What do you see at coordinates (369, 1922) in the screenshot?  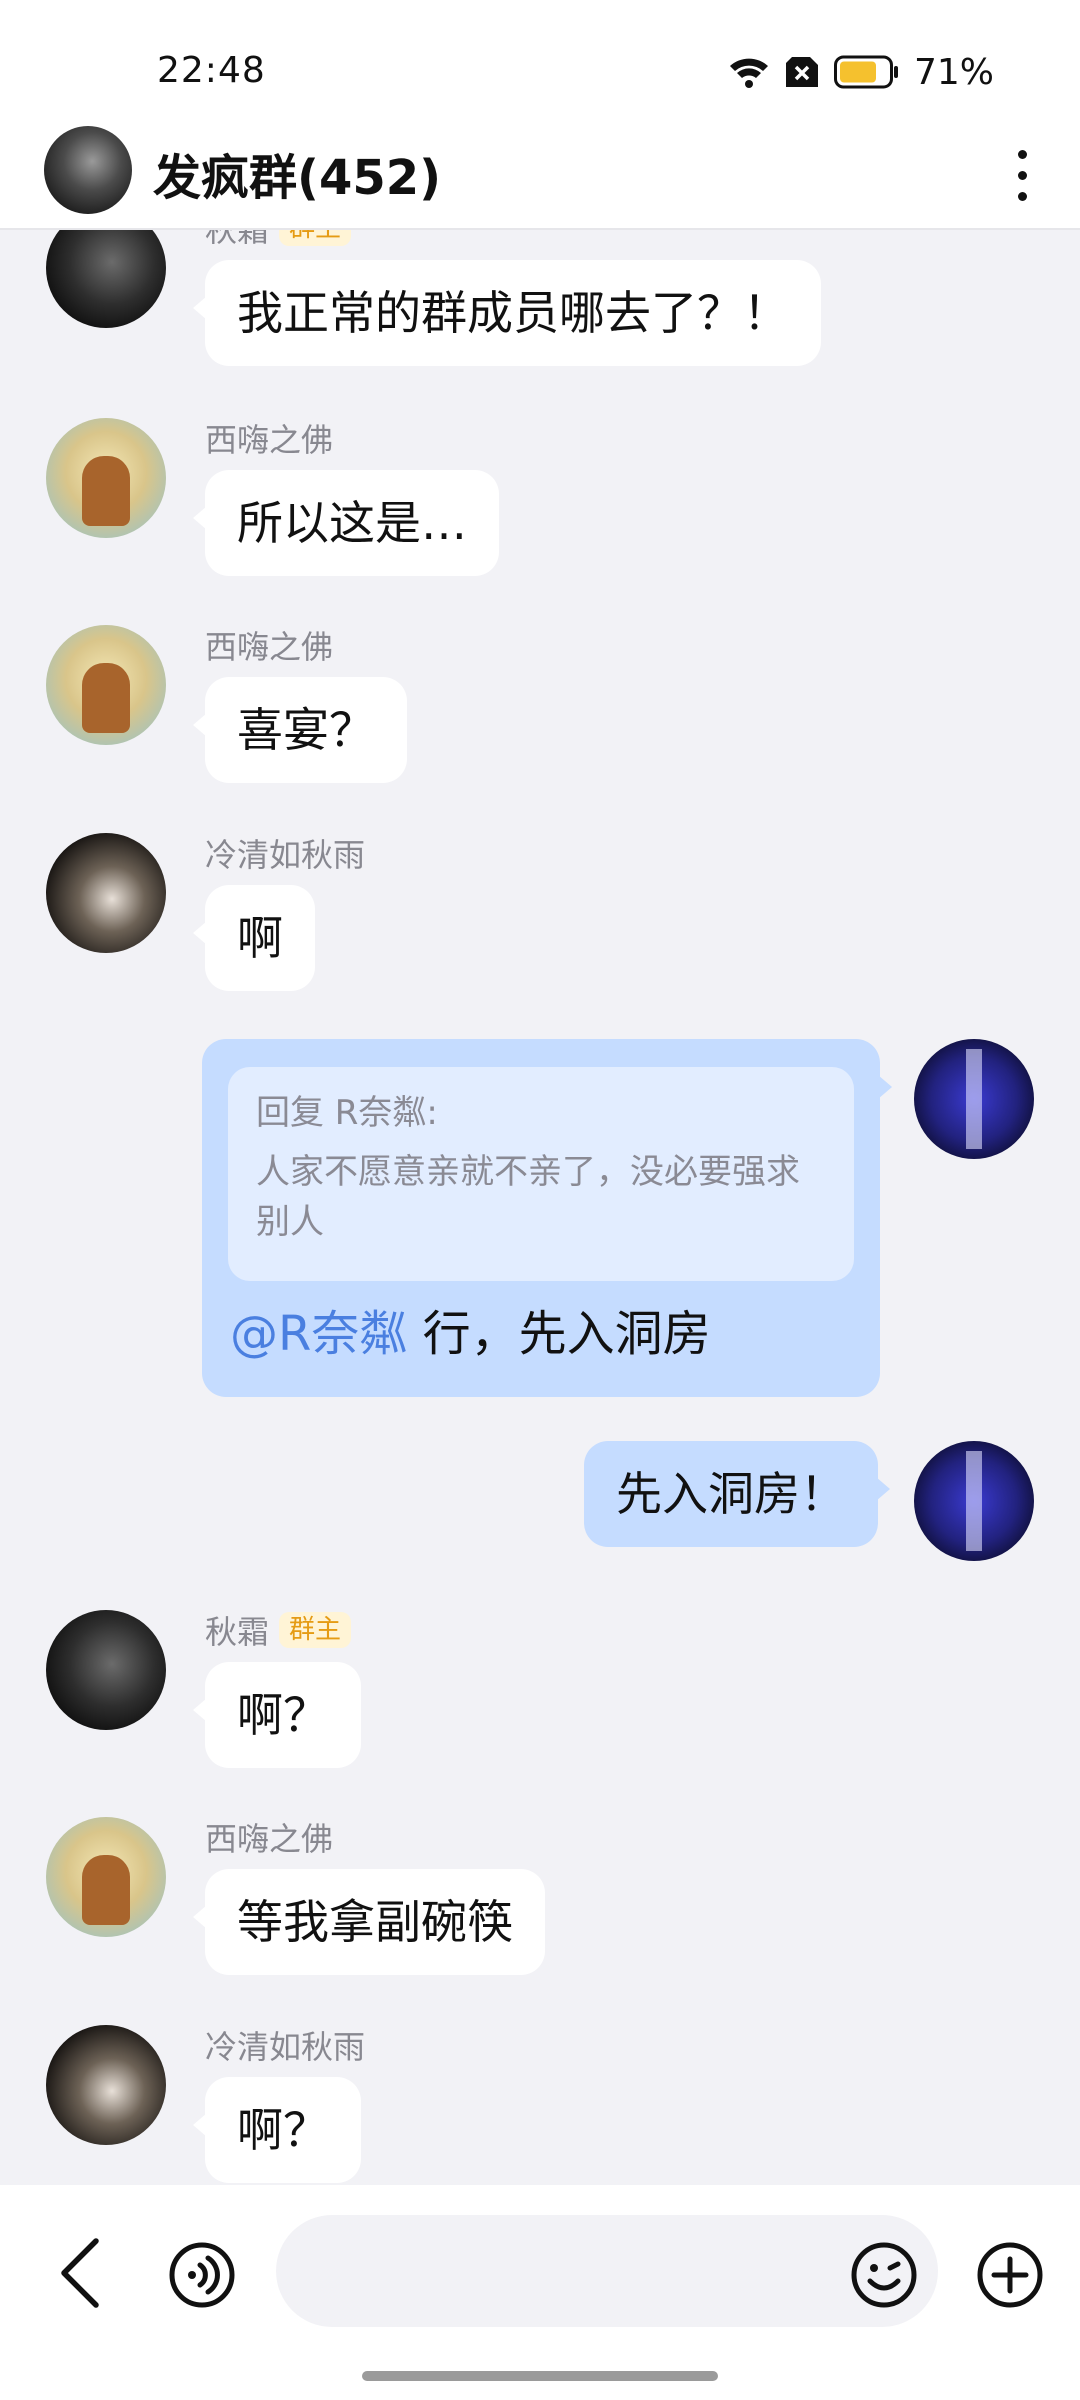 I see `message-bubble: 等我拿副碗筷` at bounding box center [369, 1922].